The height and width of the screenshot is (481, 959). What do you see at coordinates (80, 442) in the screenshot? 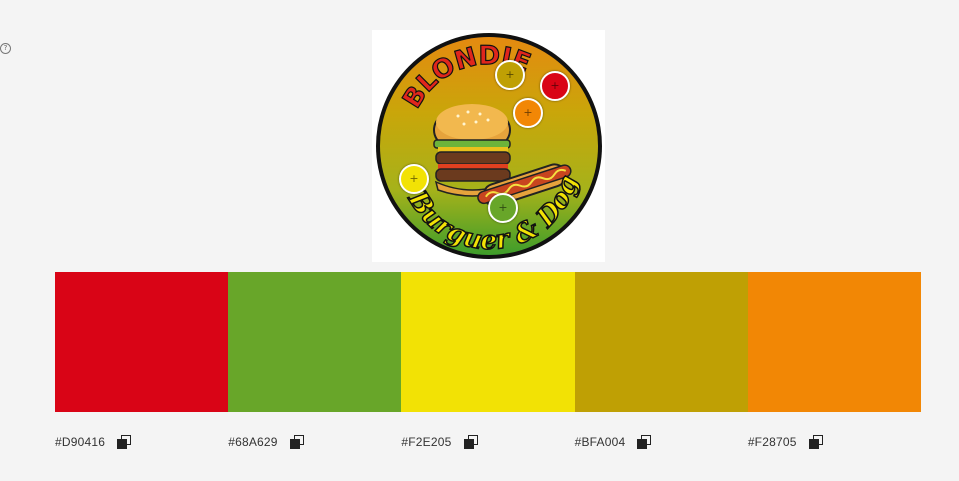
I see `hex-code-label: #D90416` at bounding box center [80, 442].